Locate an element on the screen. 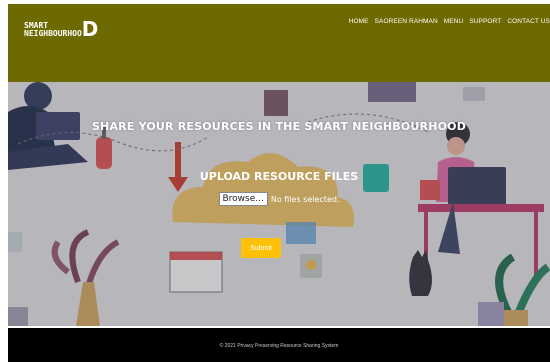 This screenshot has width=550, height=362. nav-support: SUPPORT is located at coordinates (485, 21).